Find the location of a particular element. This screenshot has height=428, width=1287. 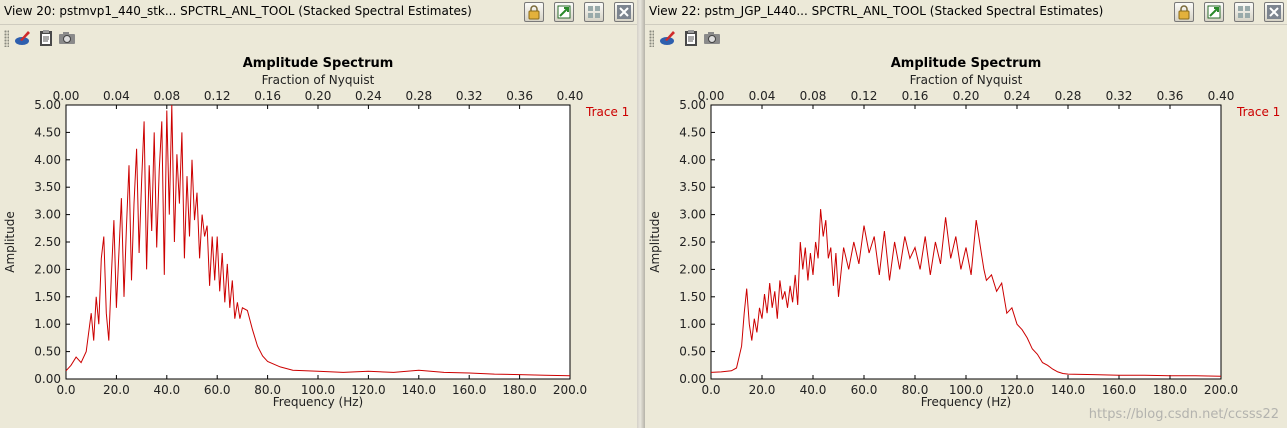

top-tick-label: 0.28 is located at coordinates (1068, 96).